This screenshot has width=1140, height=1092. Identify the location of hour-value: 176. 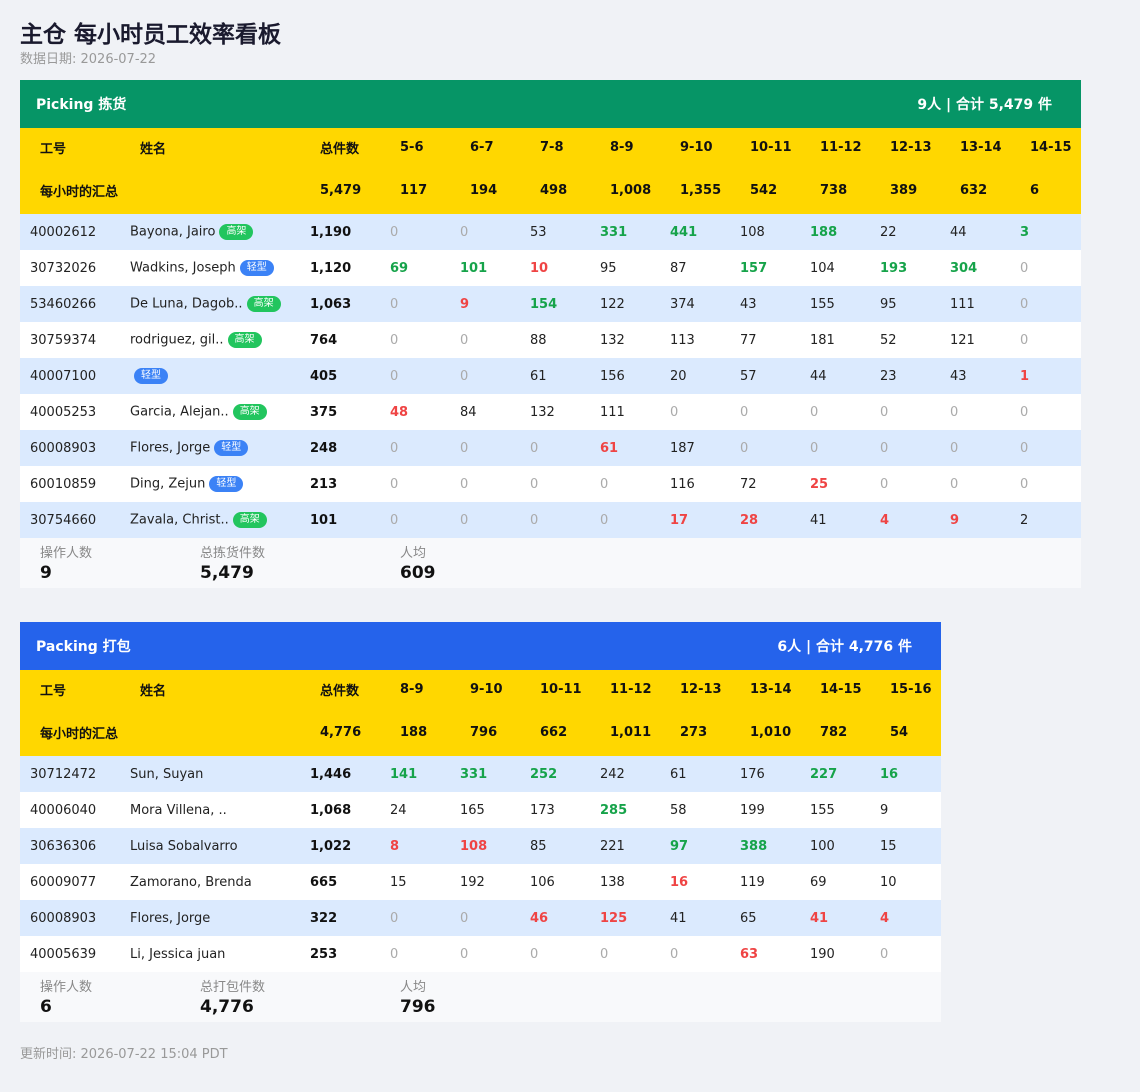
(752, 774).